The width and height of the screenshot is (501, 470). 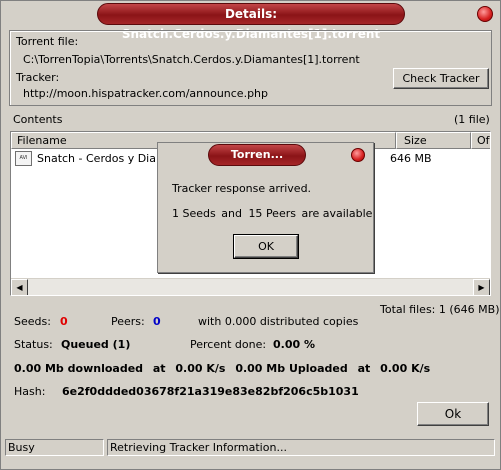 What do you see at coordinates (481, 287) in the screenshot?
I see `scroll-right-icon: ▶` at bounding box center [481, 287].